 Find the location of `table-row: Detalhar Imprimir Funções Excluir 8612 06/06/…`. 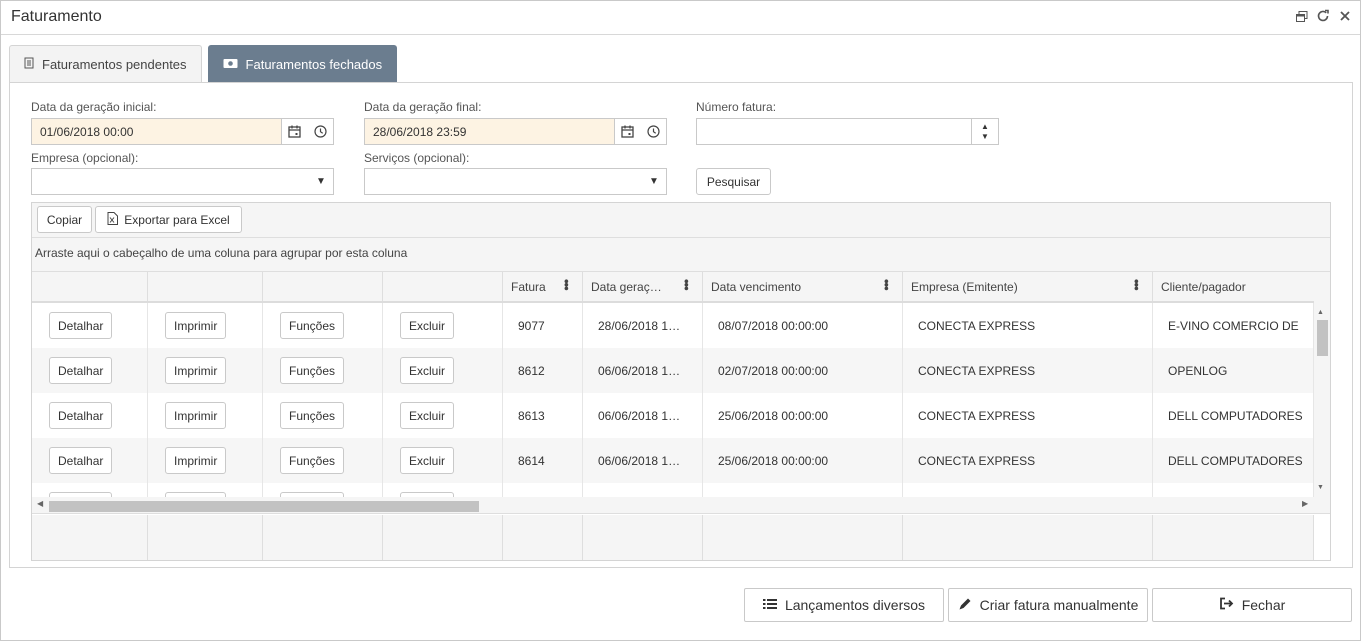

table-row: Detalhar Imprimir Funções Excluir 8612 06/06/… is located at coordinates (673, 370).